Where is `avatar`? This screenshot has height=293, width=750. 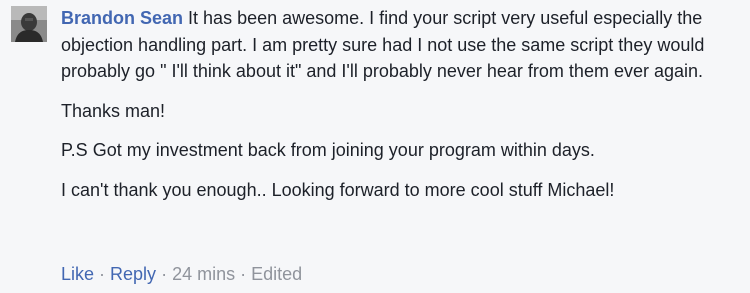 avatar is located at coordinates (29, 24).